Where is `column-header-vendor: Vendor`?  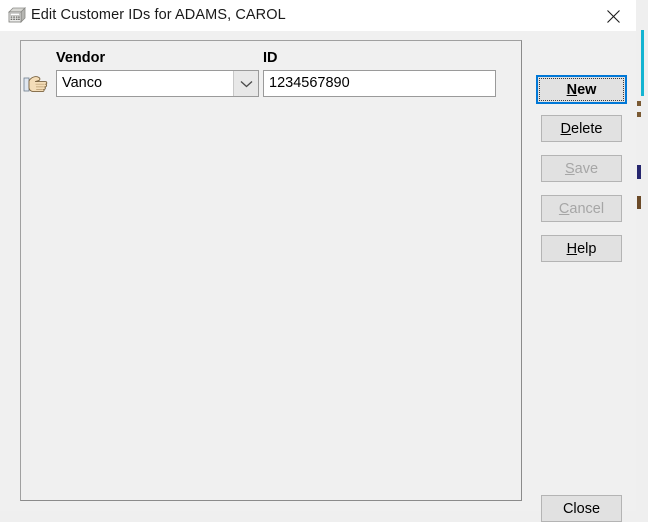 column-header-vendor: Vendor is located at coordinates (81, 58).